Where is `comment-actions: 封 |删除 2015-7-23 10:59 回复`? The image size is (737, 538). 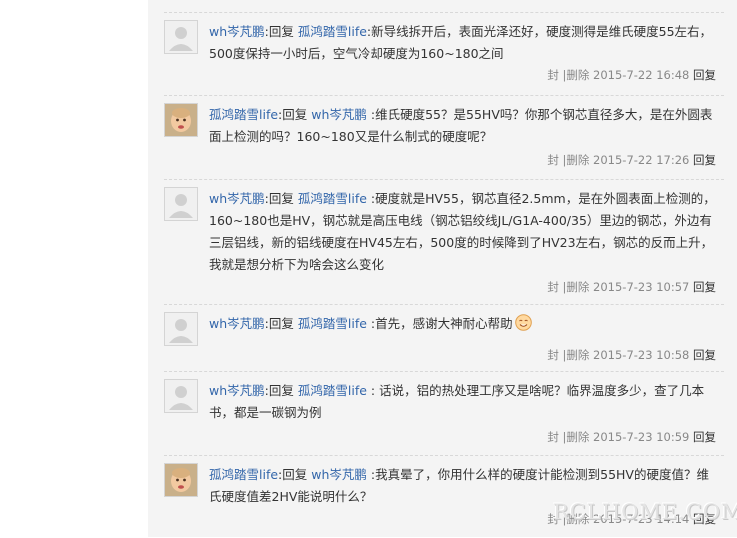
comment-actions: 封 |删除 2015-7-23 10:59 回复 is located at coordinates (631, 437).